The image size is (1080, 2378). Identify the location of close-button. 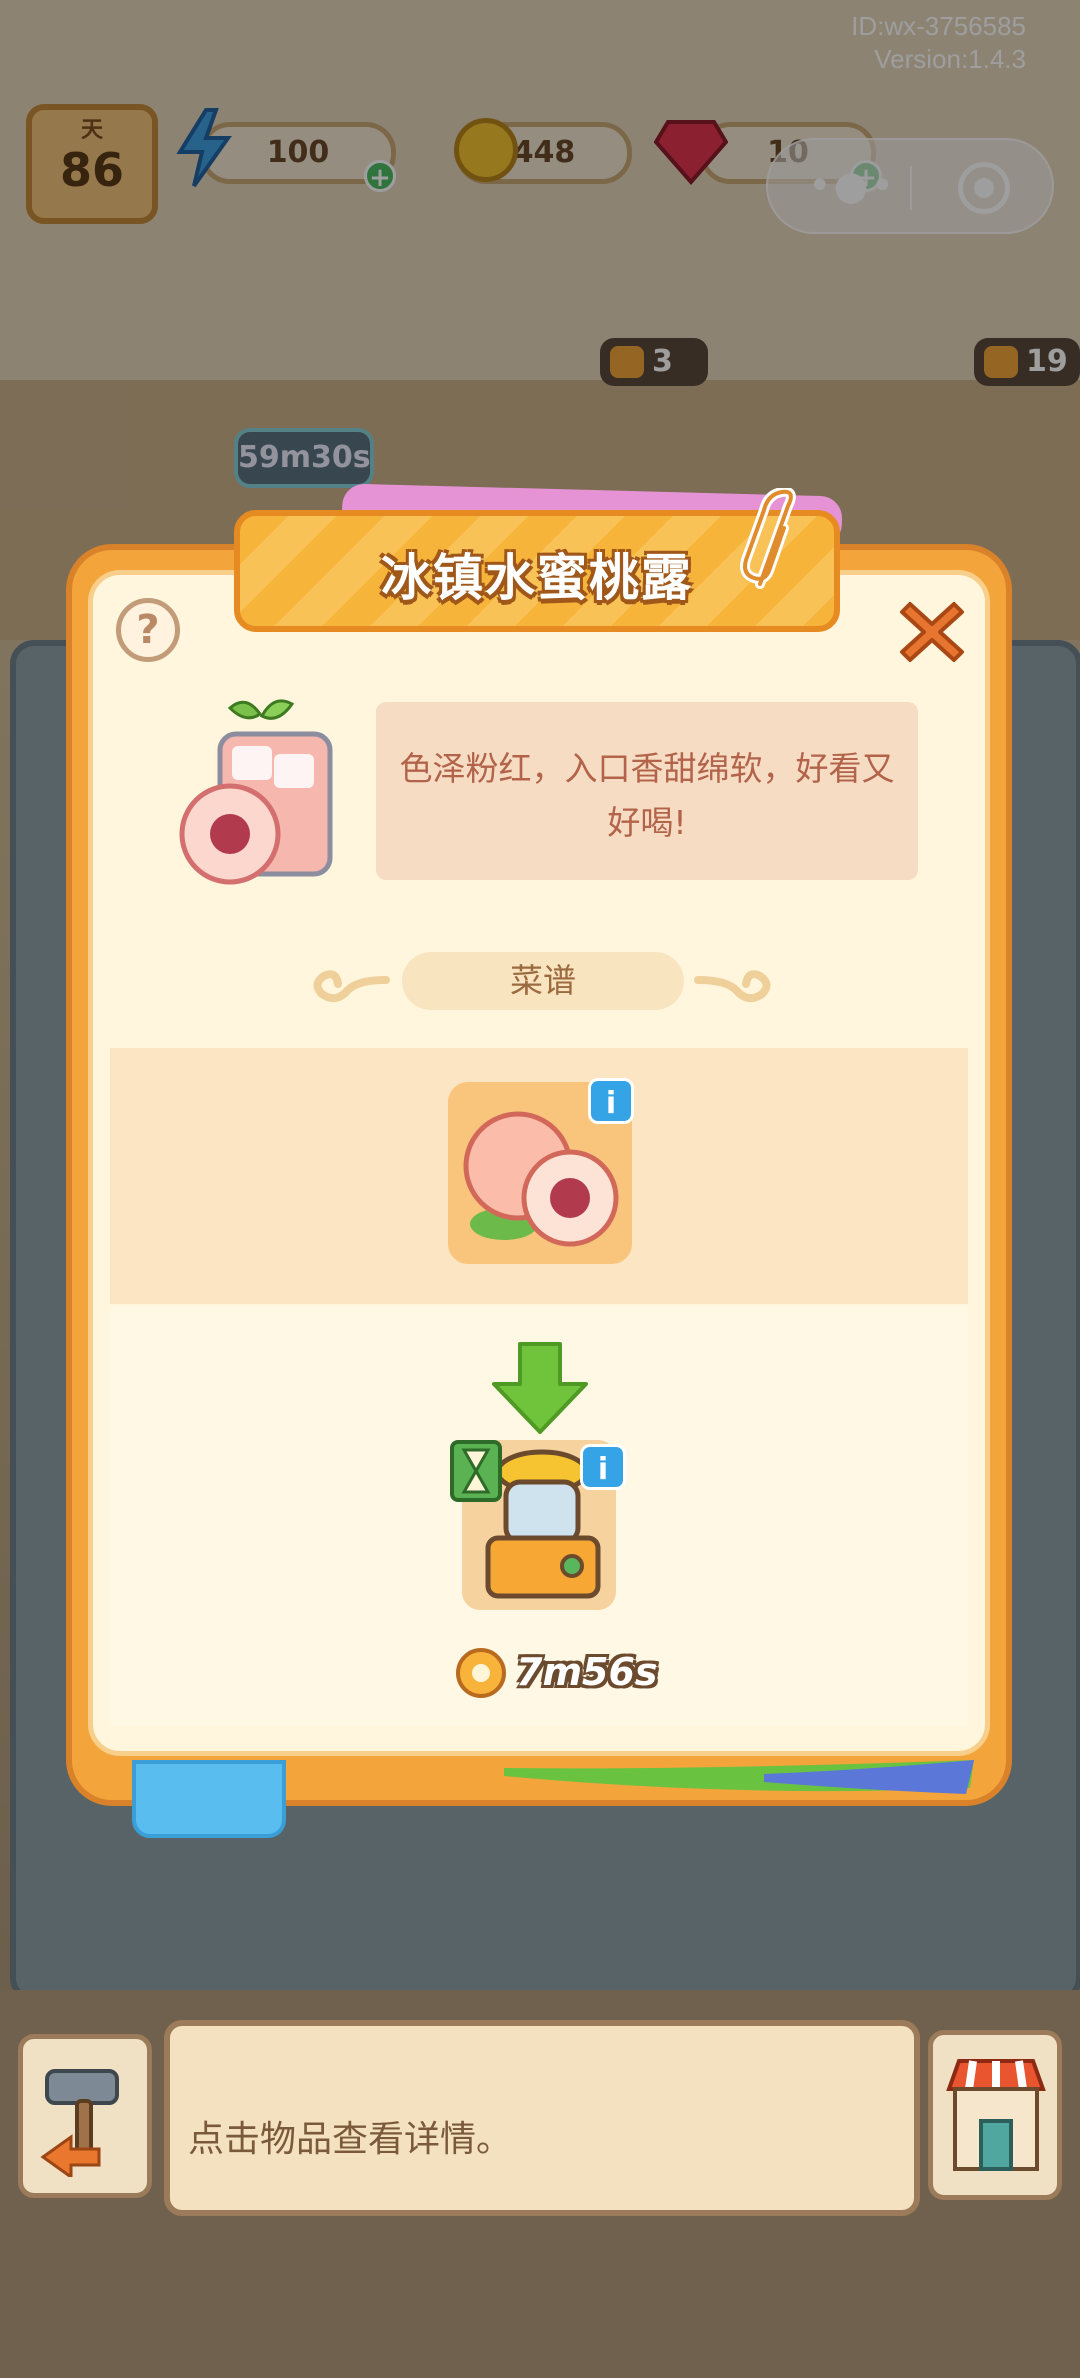
(932, 632).